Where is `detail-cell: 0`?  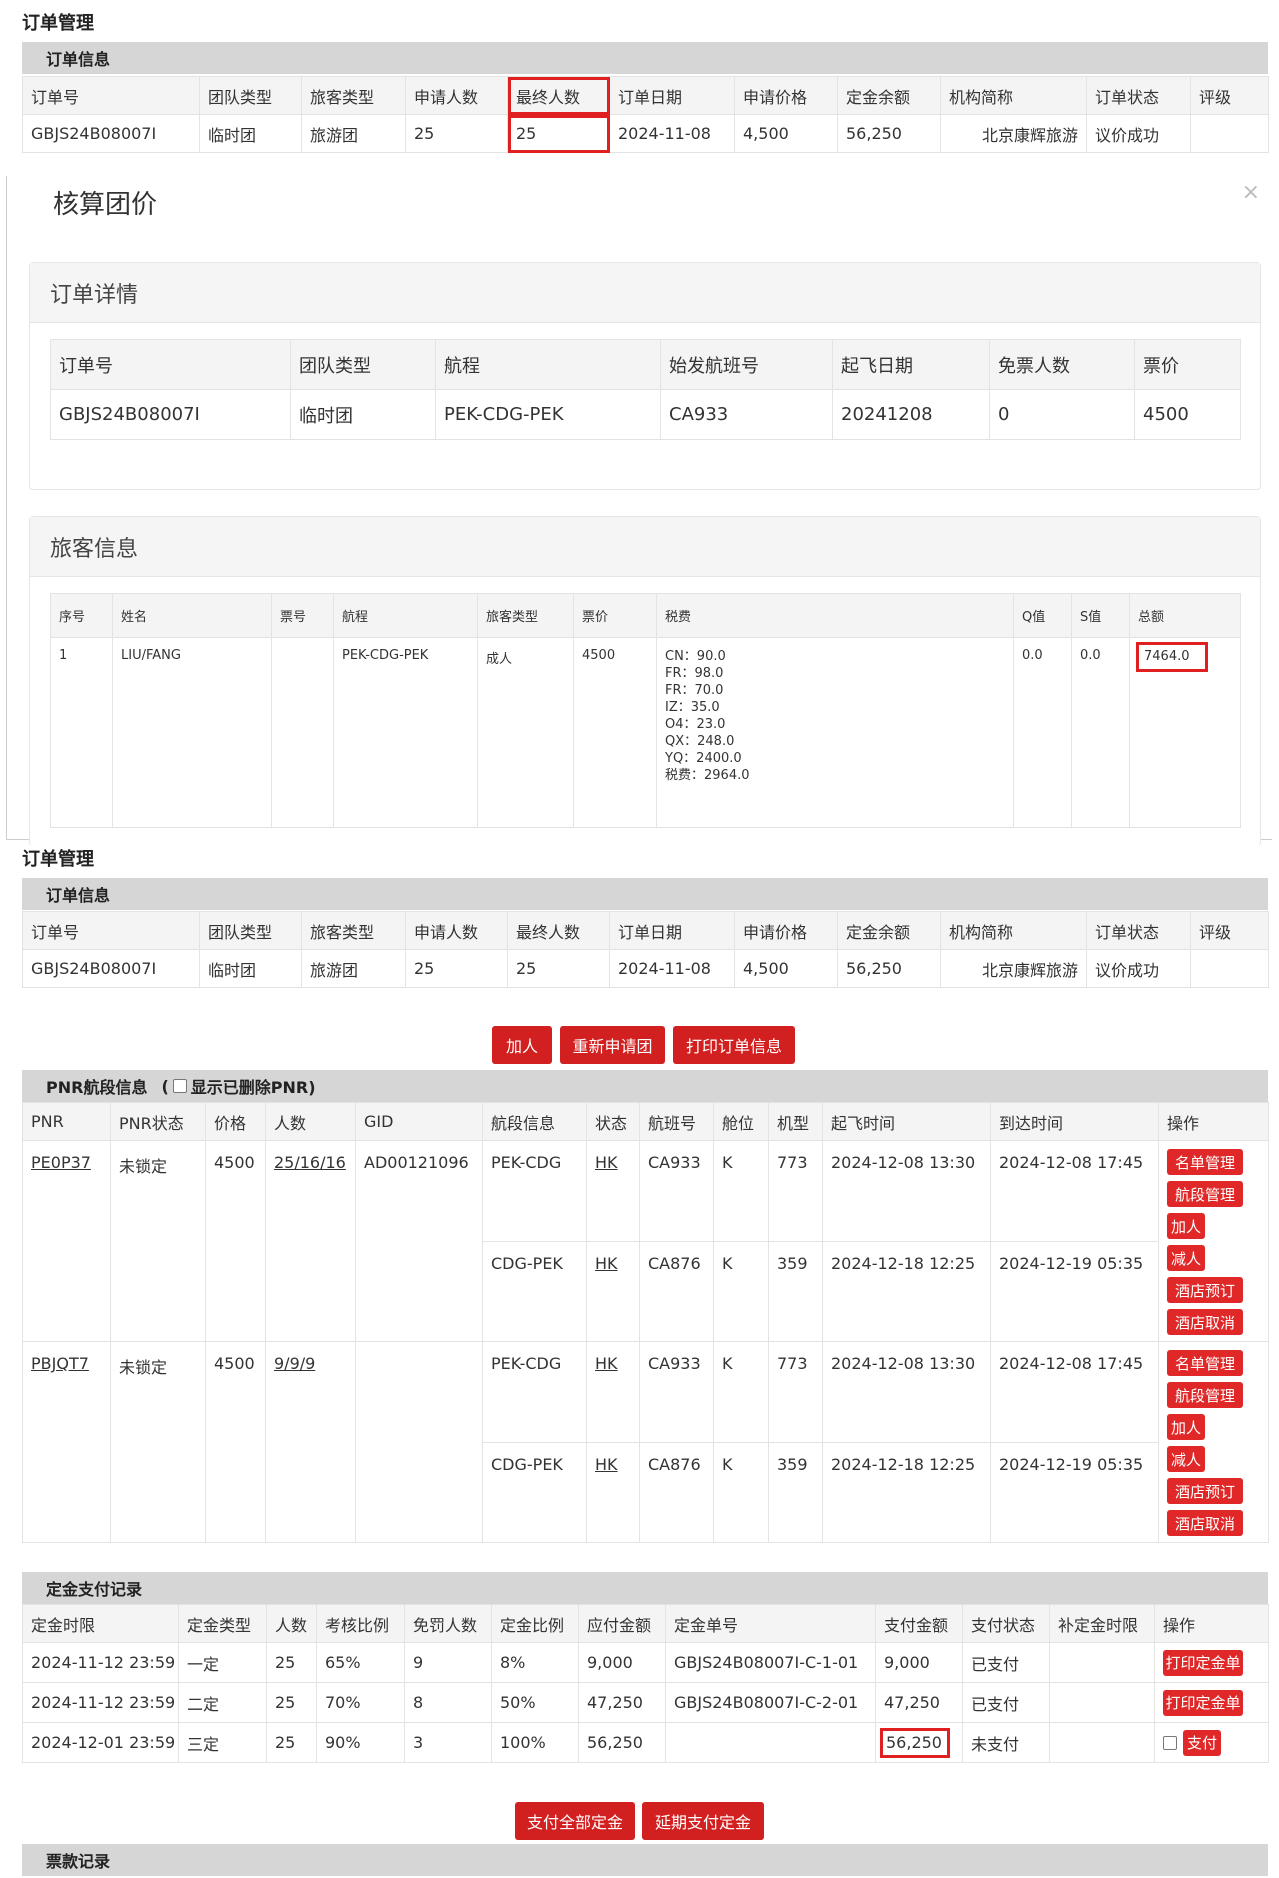 detail-cell: 0 is located at coordinates (1062, 414).